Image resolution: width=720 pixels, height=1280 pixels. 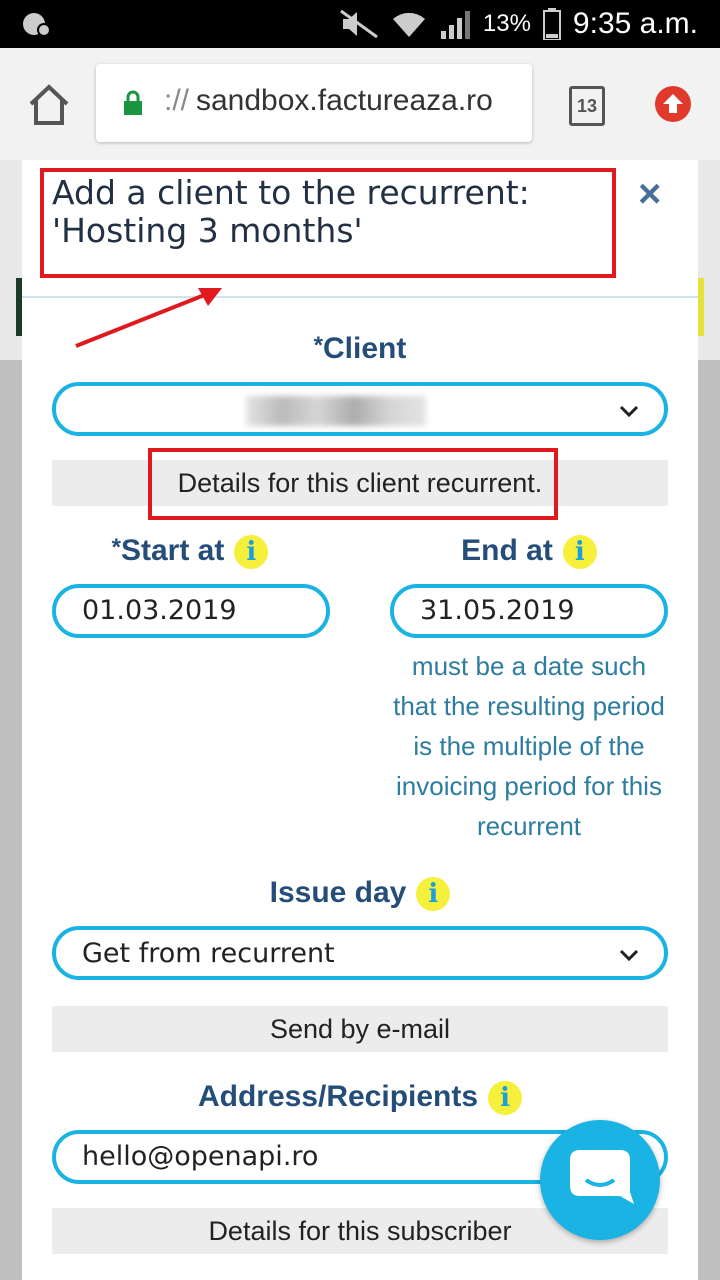 I want to click on tab-switcher-button: 13, so click(x=587, y=106).